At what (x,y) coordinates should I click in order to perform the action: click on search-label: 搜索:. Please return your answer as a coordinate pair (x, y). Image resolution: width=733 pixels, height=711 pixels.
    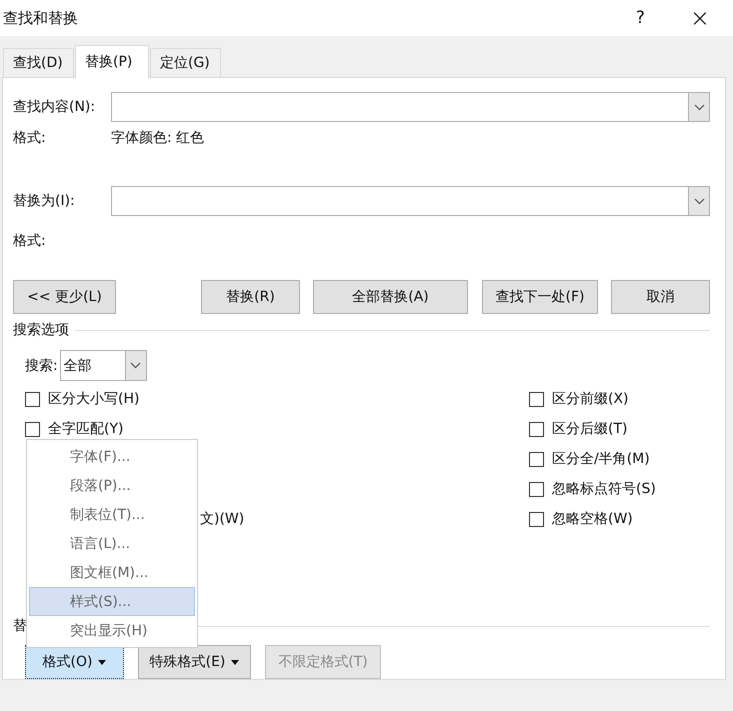
    Looking at the image, I should click on (41, 365).